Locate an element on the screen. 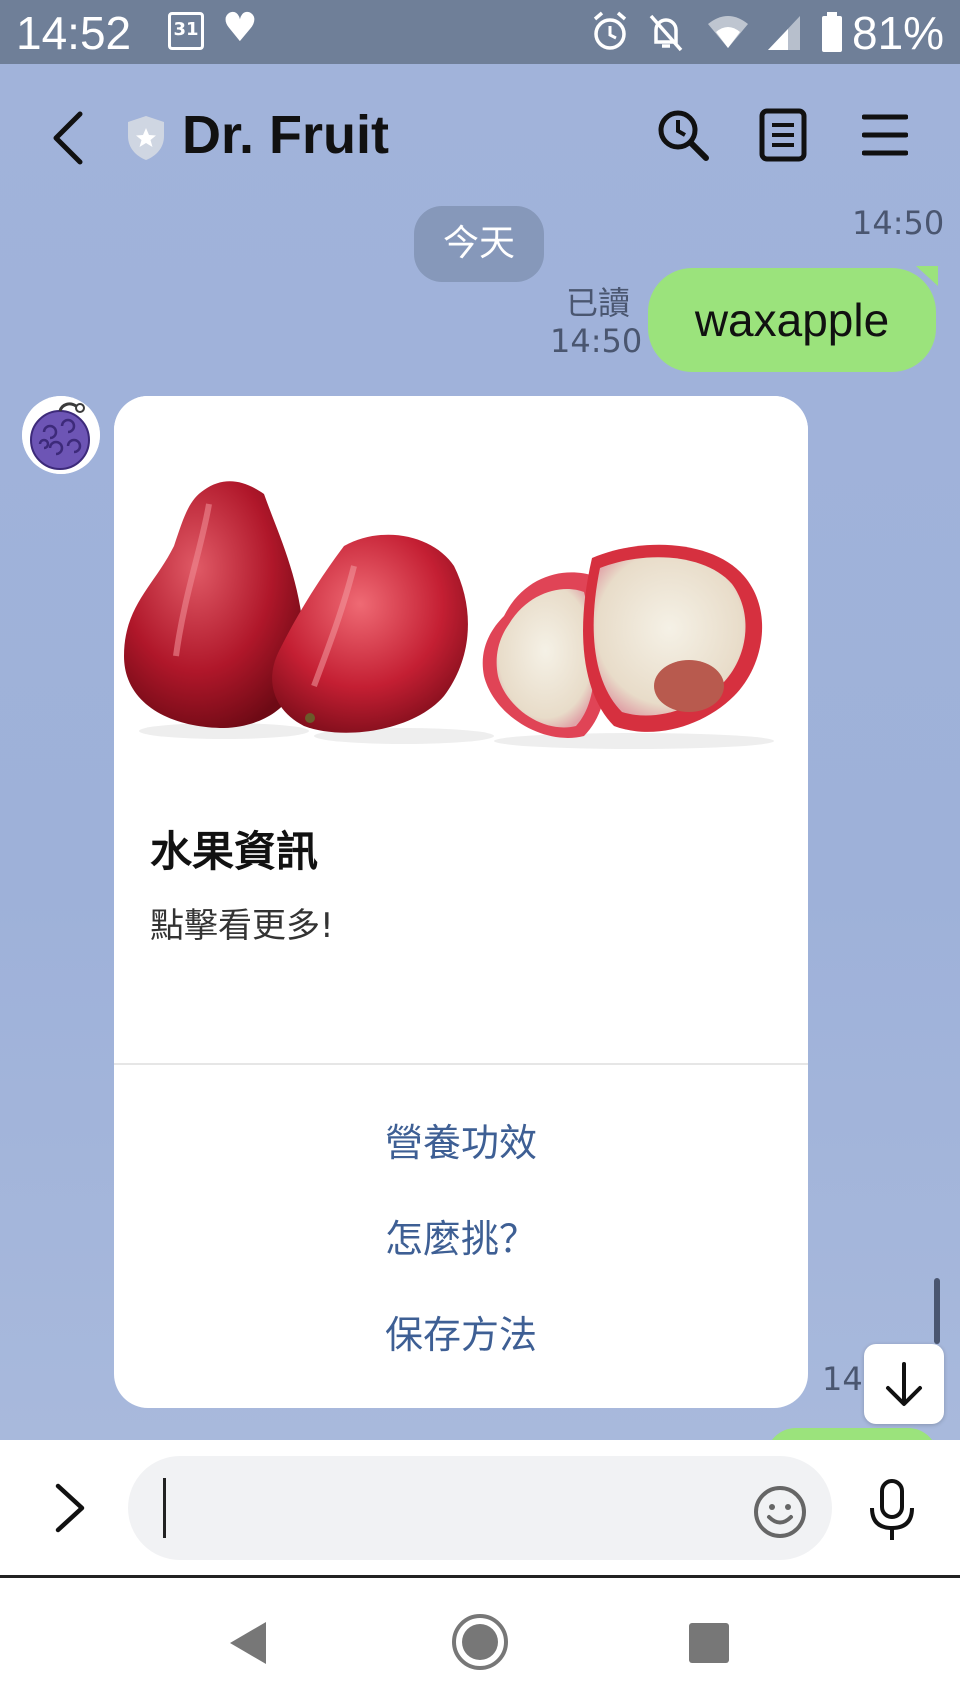 The image size is (960, 1706). nav-recents-icon is located at coordinates (709, 1643).